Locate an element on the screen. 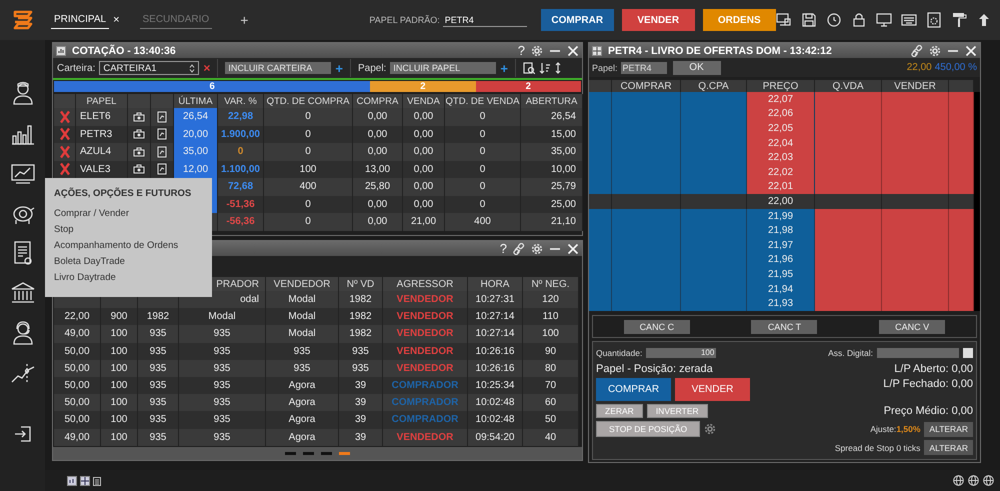 This screenshot has height=491, width=1000. price-cell: 22,06 is located at coordinates (781, 114).